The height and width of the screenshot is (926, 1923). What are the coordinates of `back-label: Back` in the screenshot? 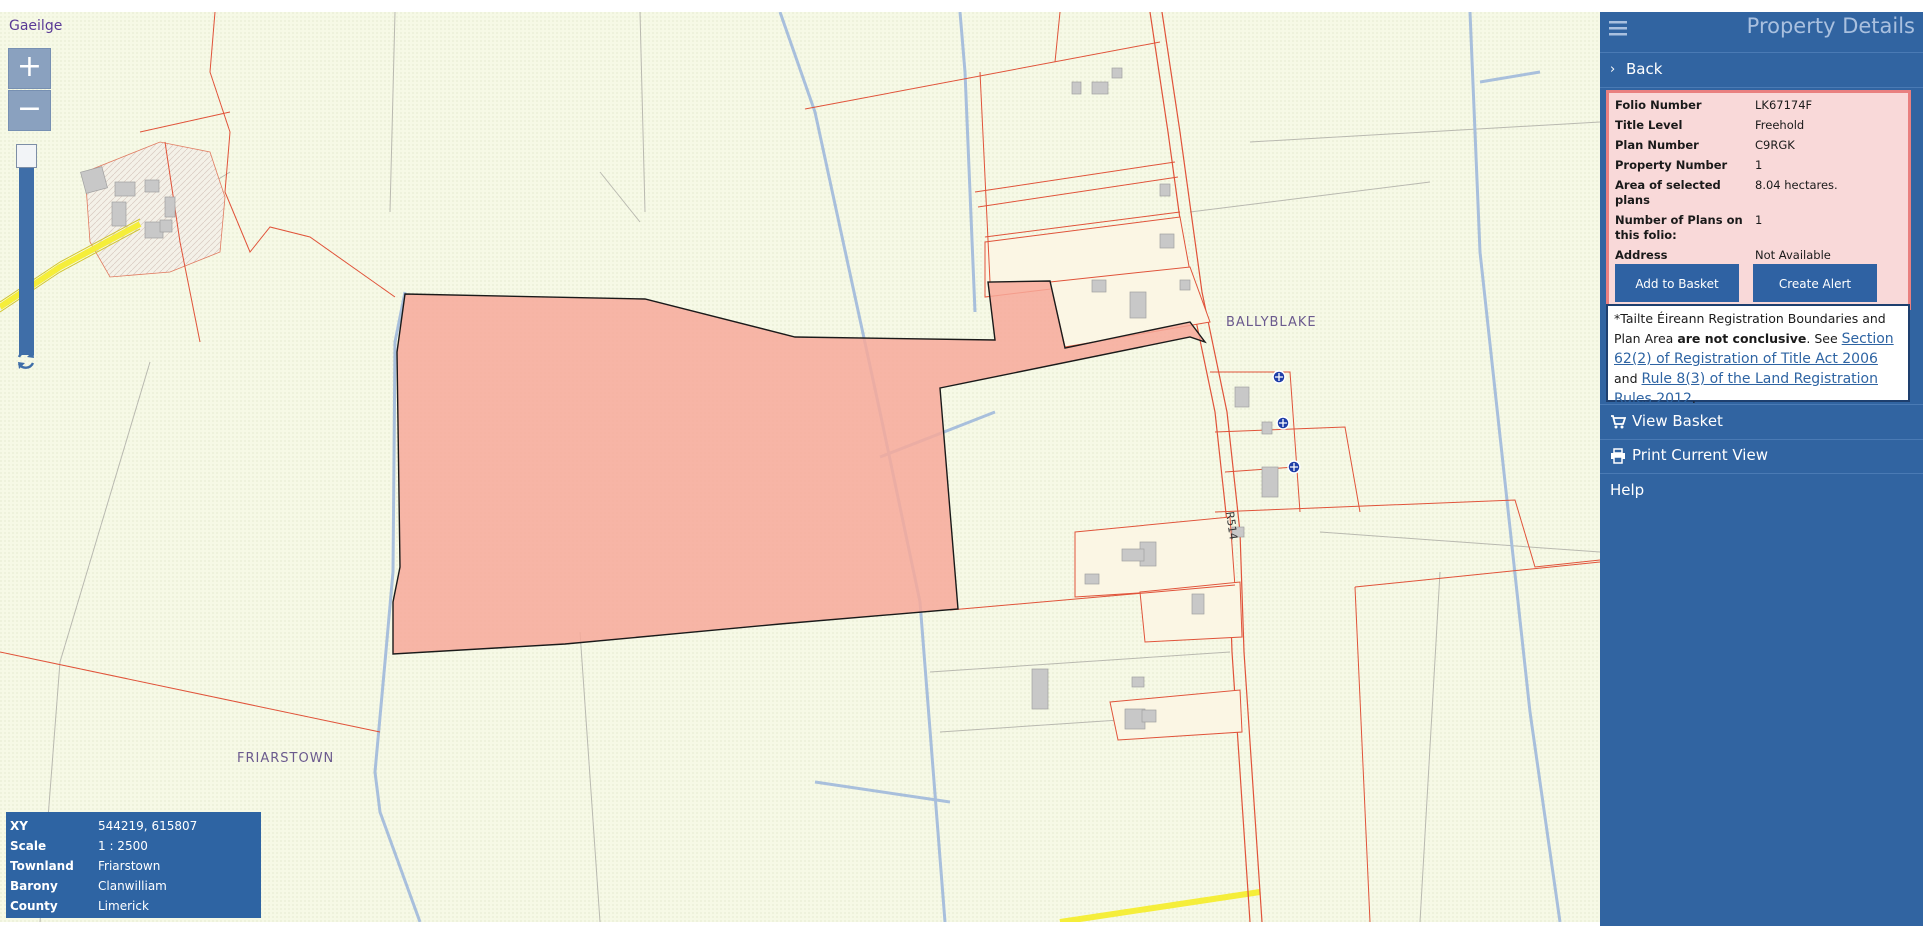 It's located at (1644, 69).